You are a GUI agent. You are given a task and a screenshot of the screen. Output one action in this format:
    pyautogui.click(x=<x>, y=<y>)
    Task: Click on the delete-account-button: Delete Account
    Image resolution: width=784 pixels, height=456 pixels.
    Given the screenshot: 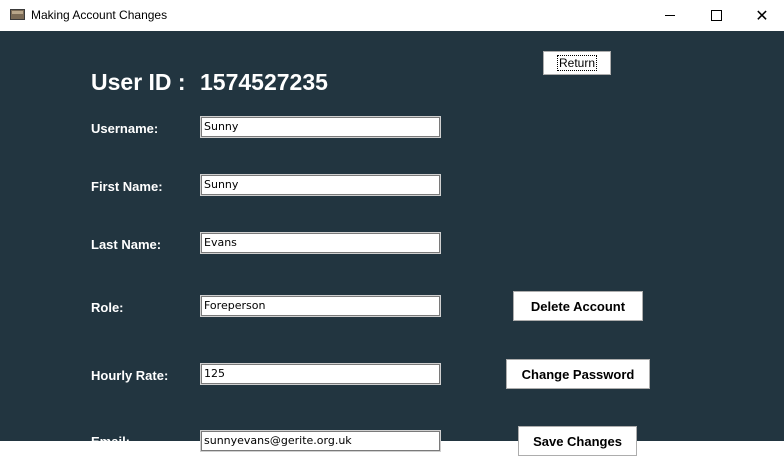 What is the action you would take?
    pyautogui.click(x=578, y=306)
    